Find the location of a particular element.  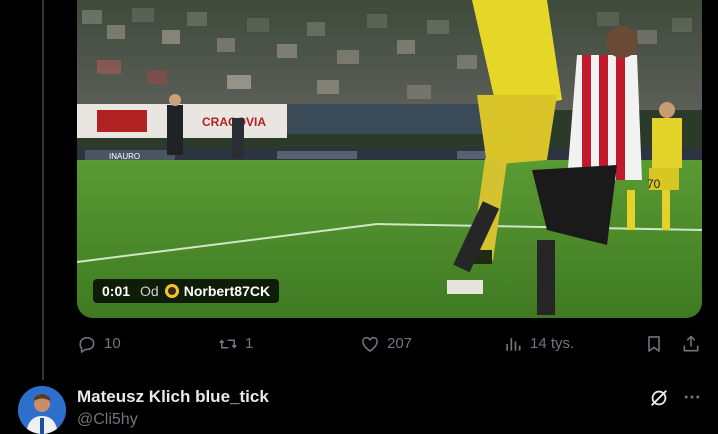

heart-icon is located at coordinates (370, 344).